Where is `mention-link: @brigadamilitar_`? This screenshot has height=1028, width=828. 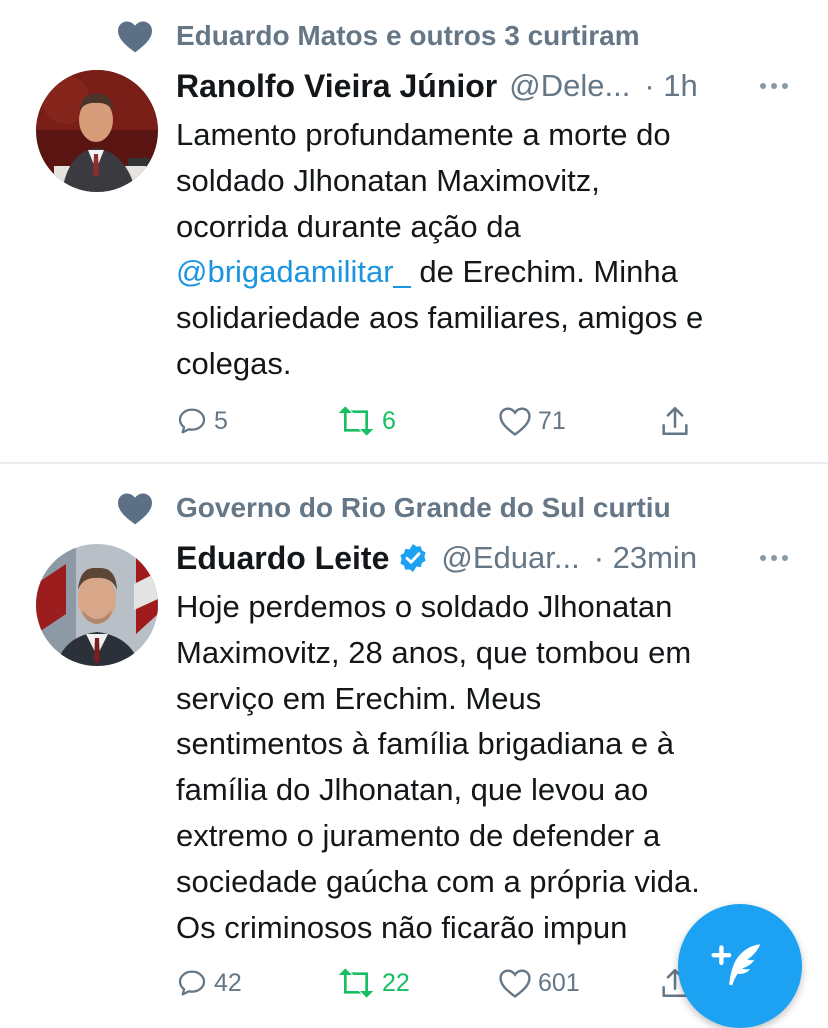 mention-link: @brigadamilitar_ is located at coordinates (293, 271).